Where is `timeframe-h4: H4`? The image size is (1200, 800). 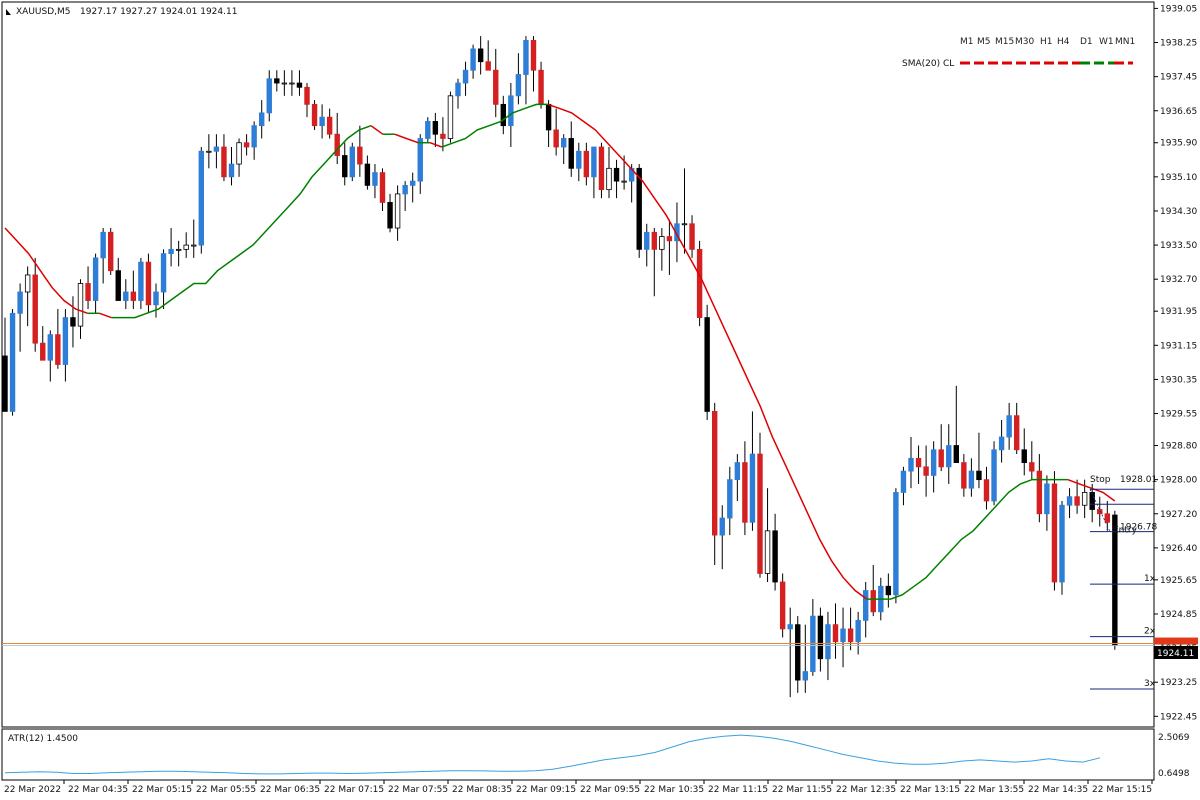 timeframe-h4: H4 is located at coordinates (1063, 42).